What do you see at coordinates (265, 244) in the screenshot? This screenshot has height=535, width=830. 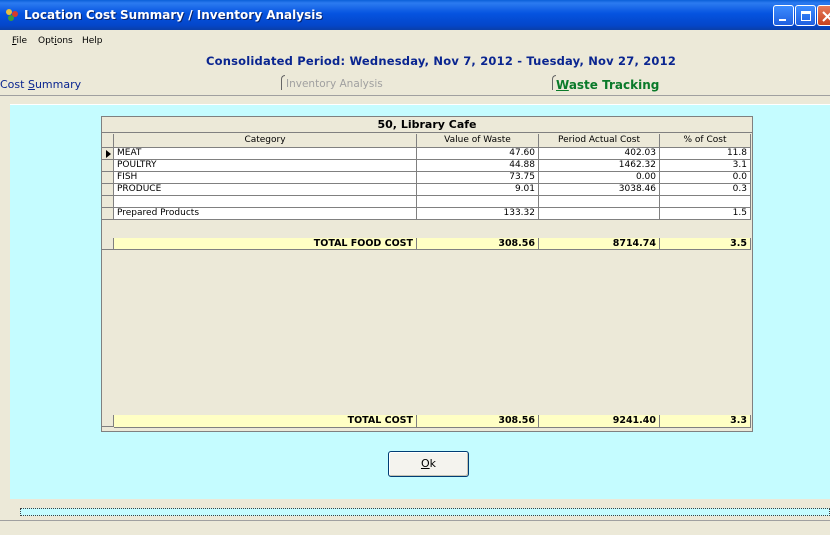 I see `food-total-label: TOTAL FOOD COST` at bounding box center [265, 244].